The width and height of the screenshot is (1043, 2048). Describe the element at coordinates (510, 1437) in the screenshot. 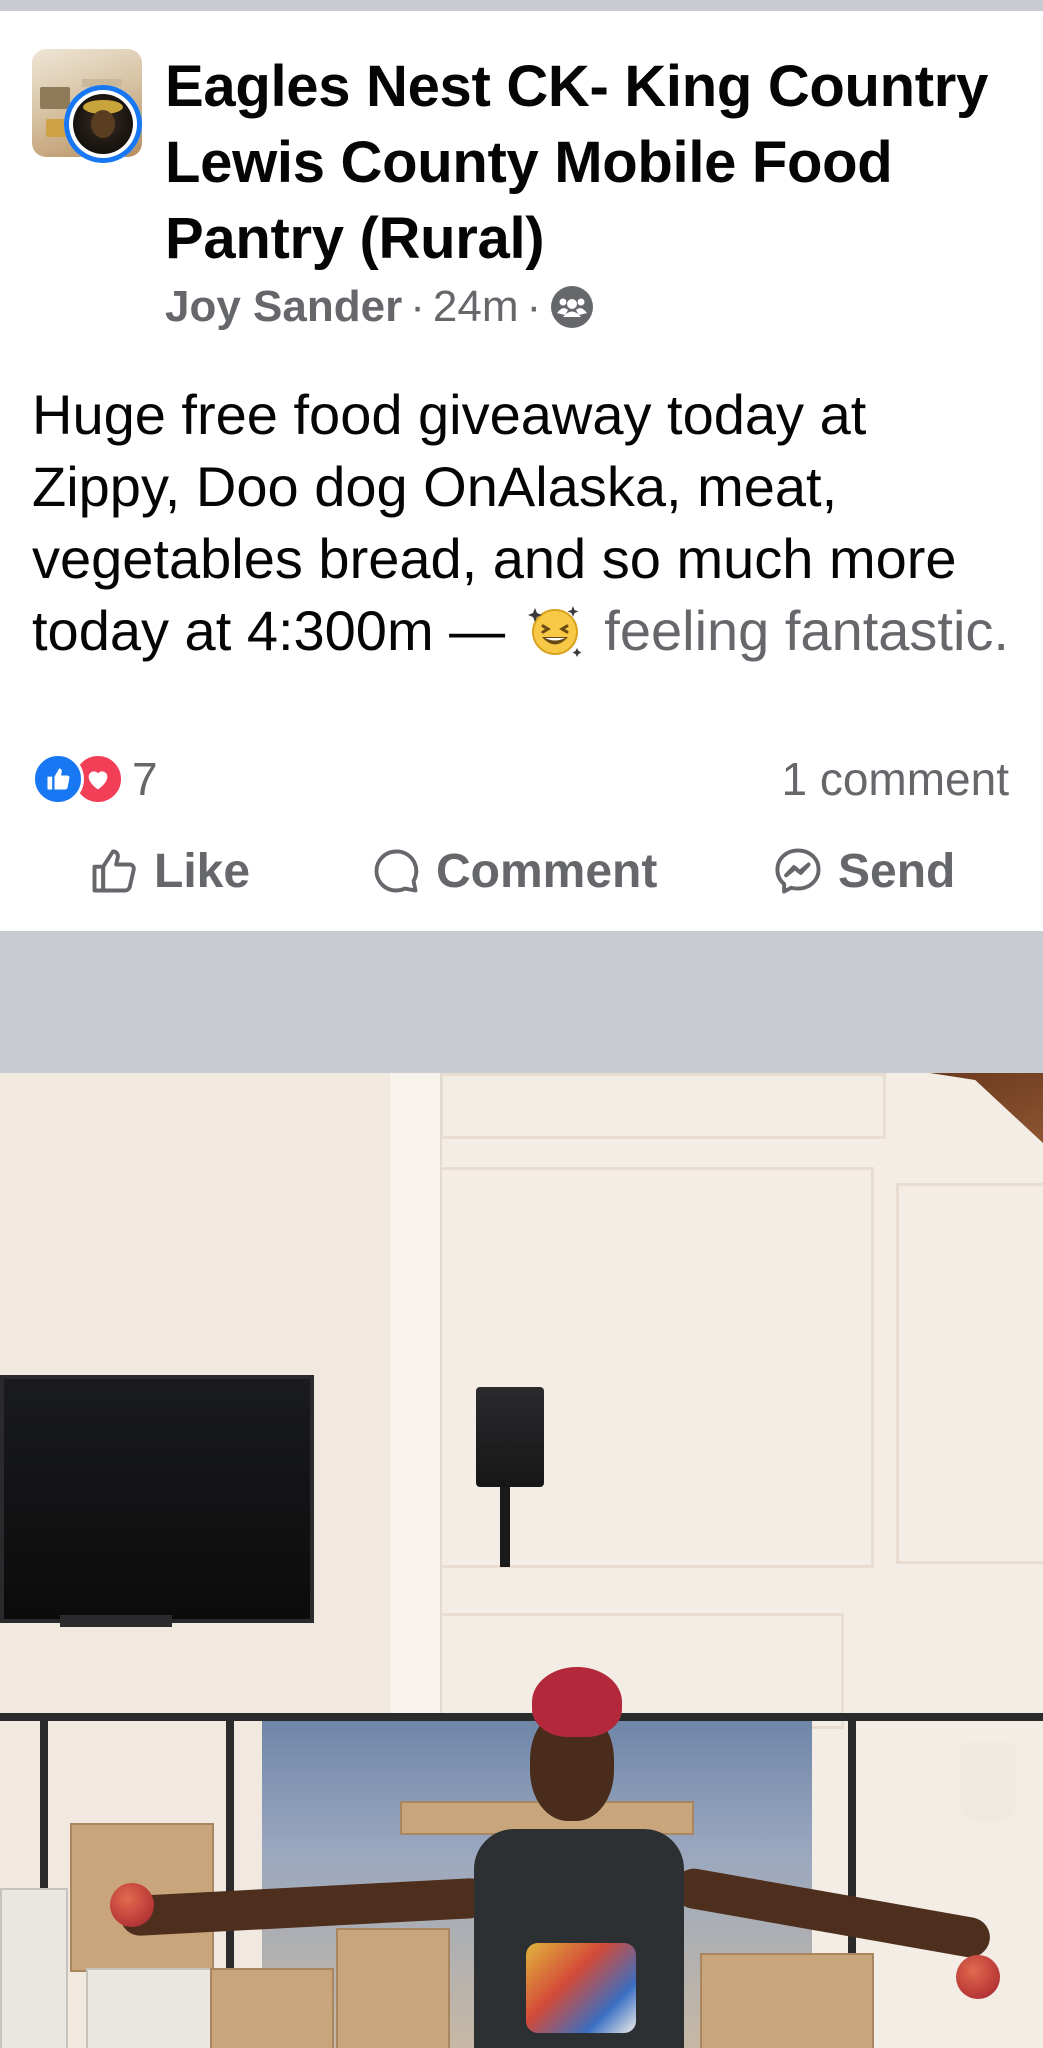

I see `speaker` at that location.